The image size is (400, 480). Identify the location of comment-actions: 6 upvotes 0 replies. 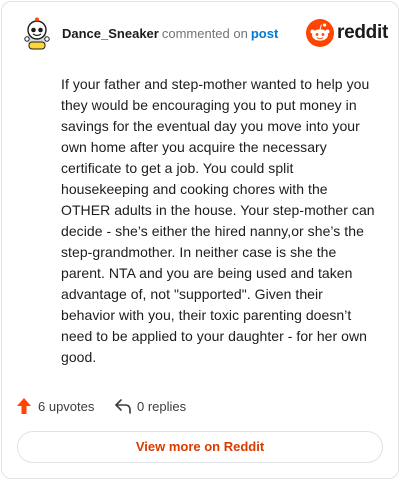
(166, 408).